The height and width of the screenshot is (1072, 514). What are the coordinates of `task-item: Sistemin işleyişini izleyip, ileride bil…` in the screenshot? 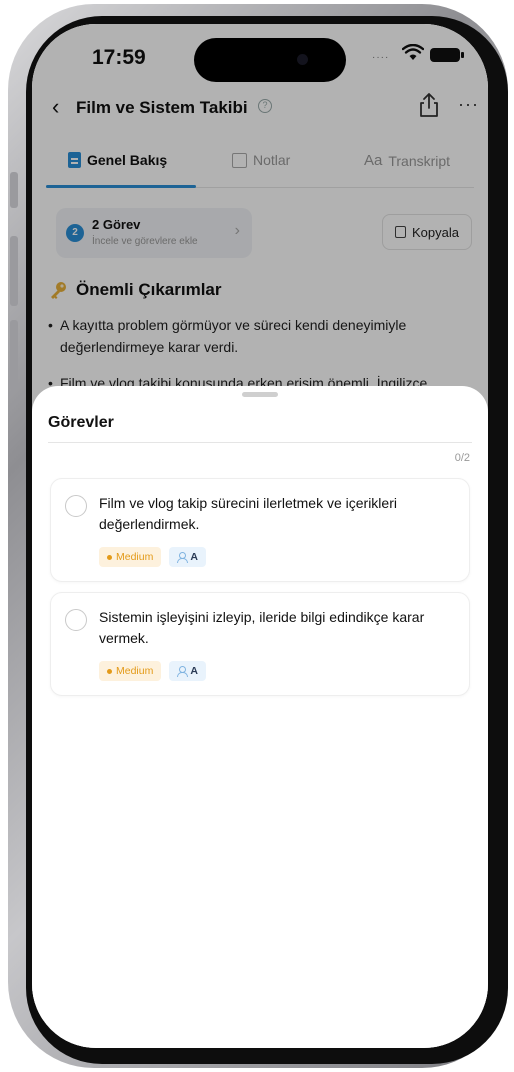 It's located at (260, 644).